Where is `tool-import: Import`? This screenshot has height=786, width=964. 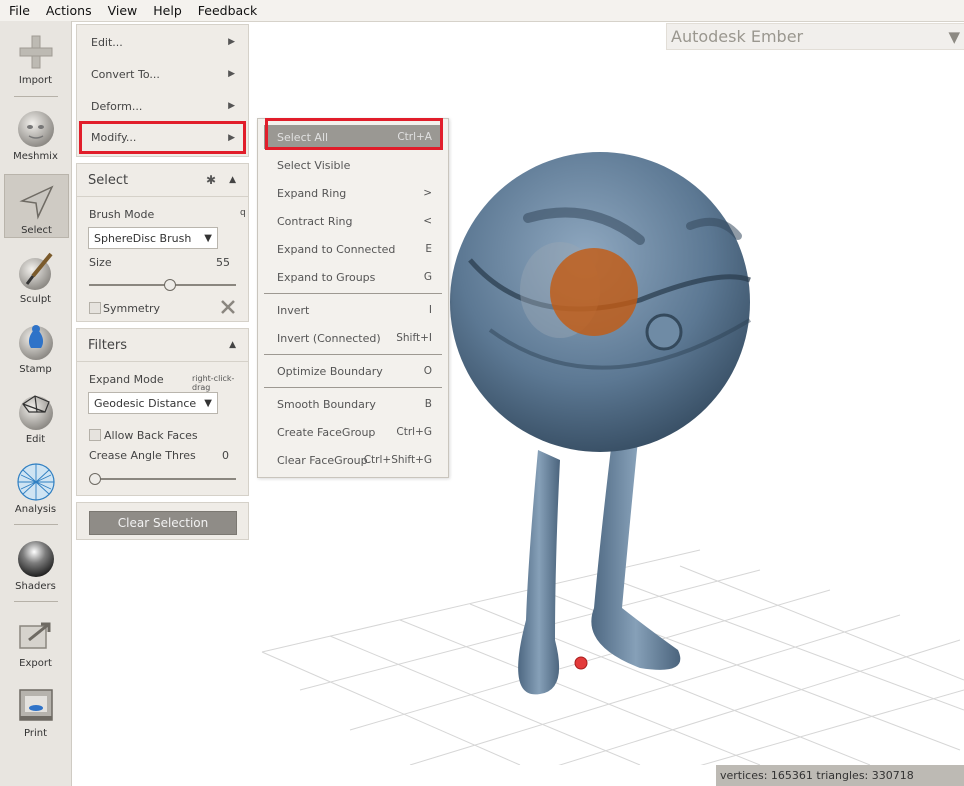
tool-import: Import is located at coordinates (35, 58).